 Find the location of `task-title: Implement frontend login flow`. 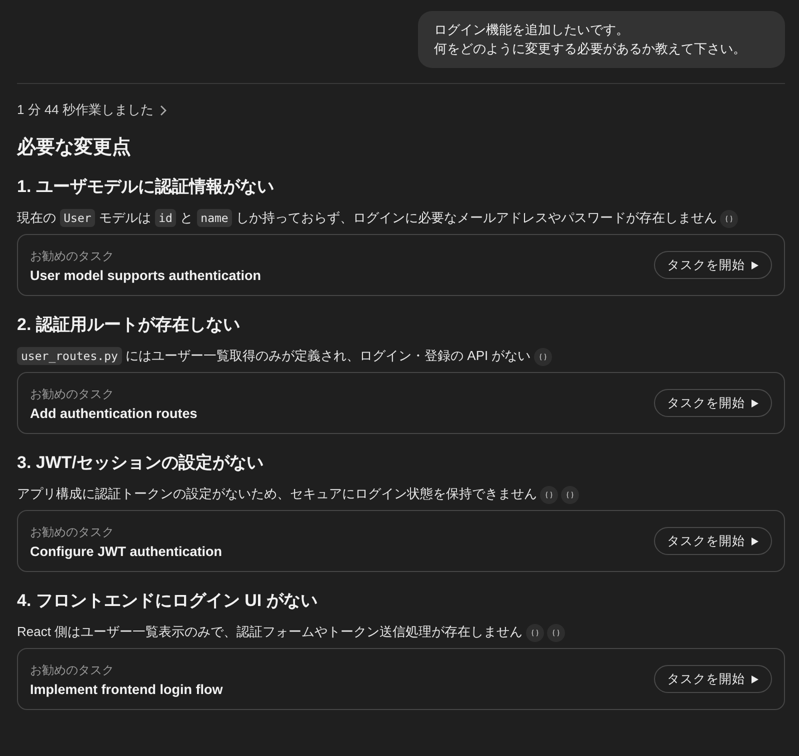

task-title: Implement frontend login flow is located at coordinates (126, 689).